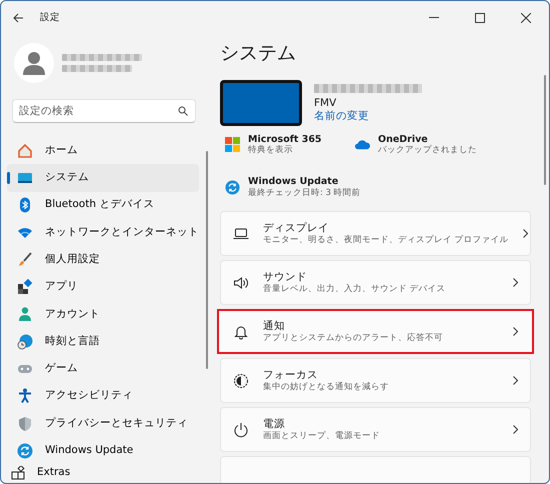 Image resolution: width=550 pixels, height=484 pixels. I want to click on nav-item: Bluetooth とデバイス, so click(103, 205).